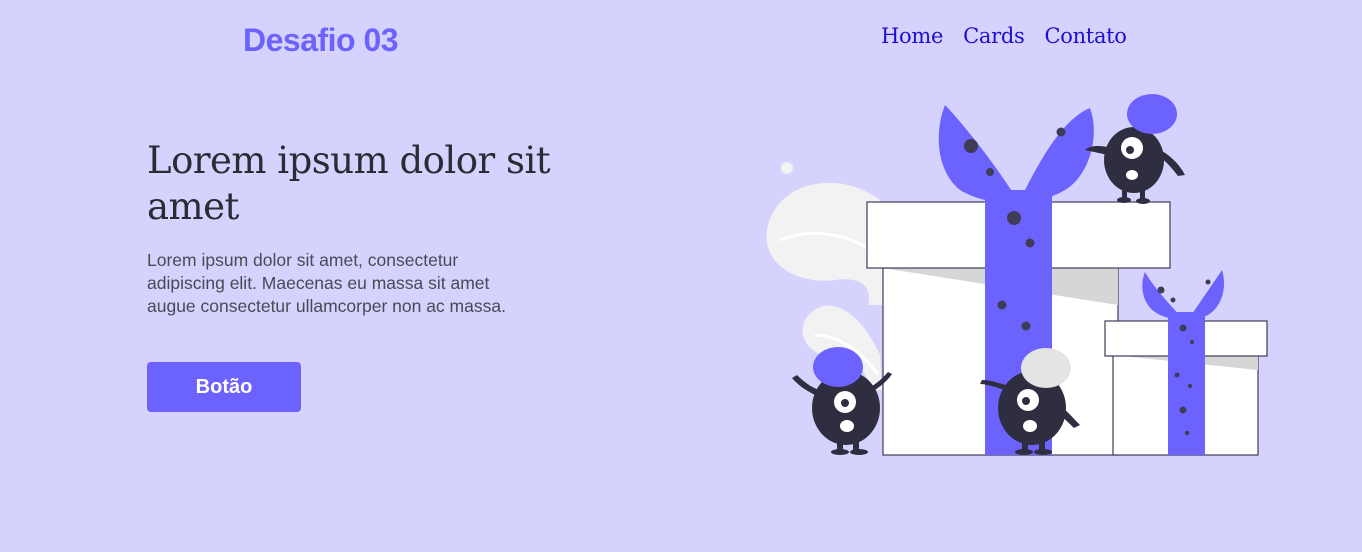  What do you see at coordinates (994, 36) in the screenshot?
I see `nav-link-cards: Cards` at bounding box center [994, 36].